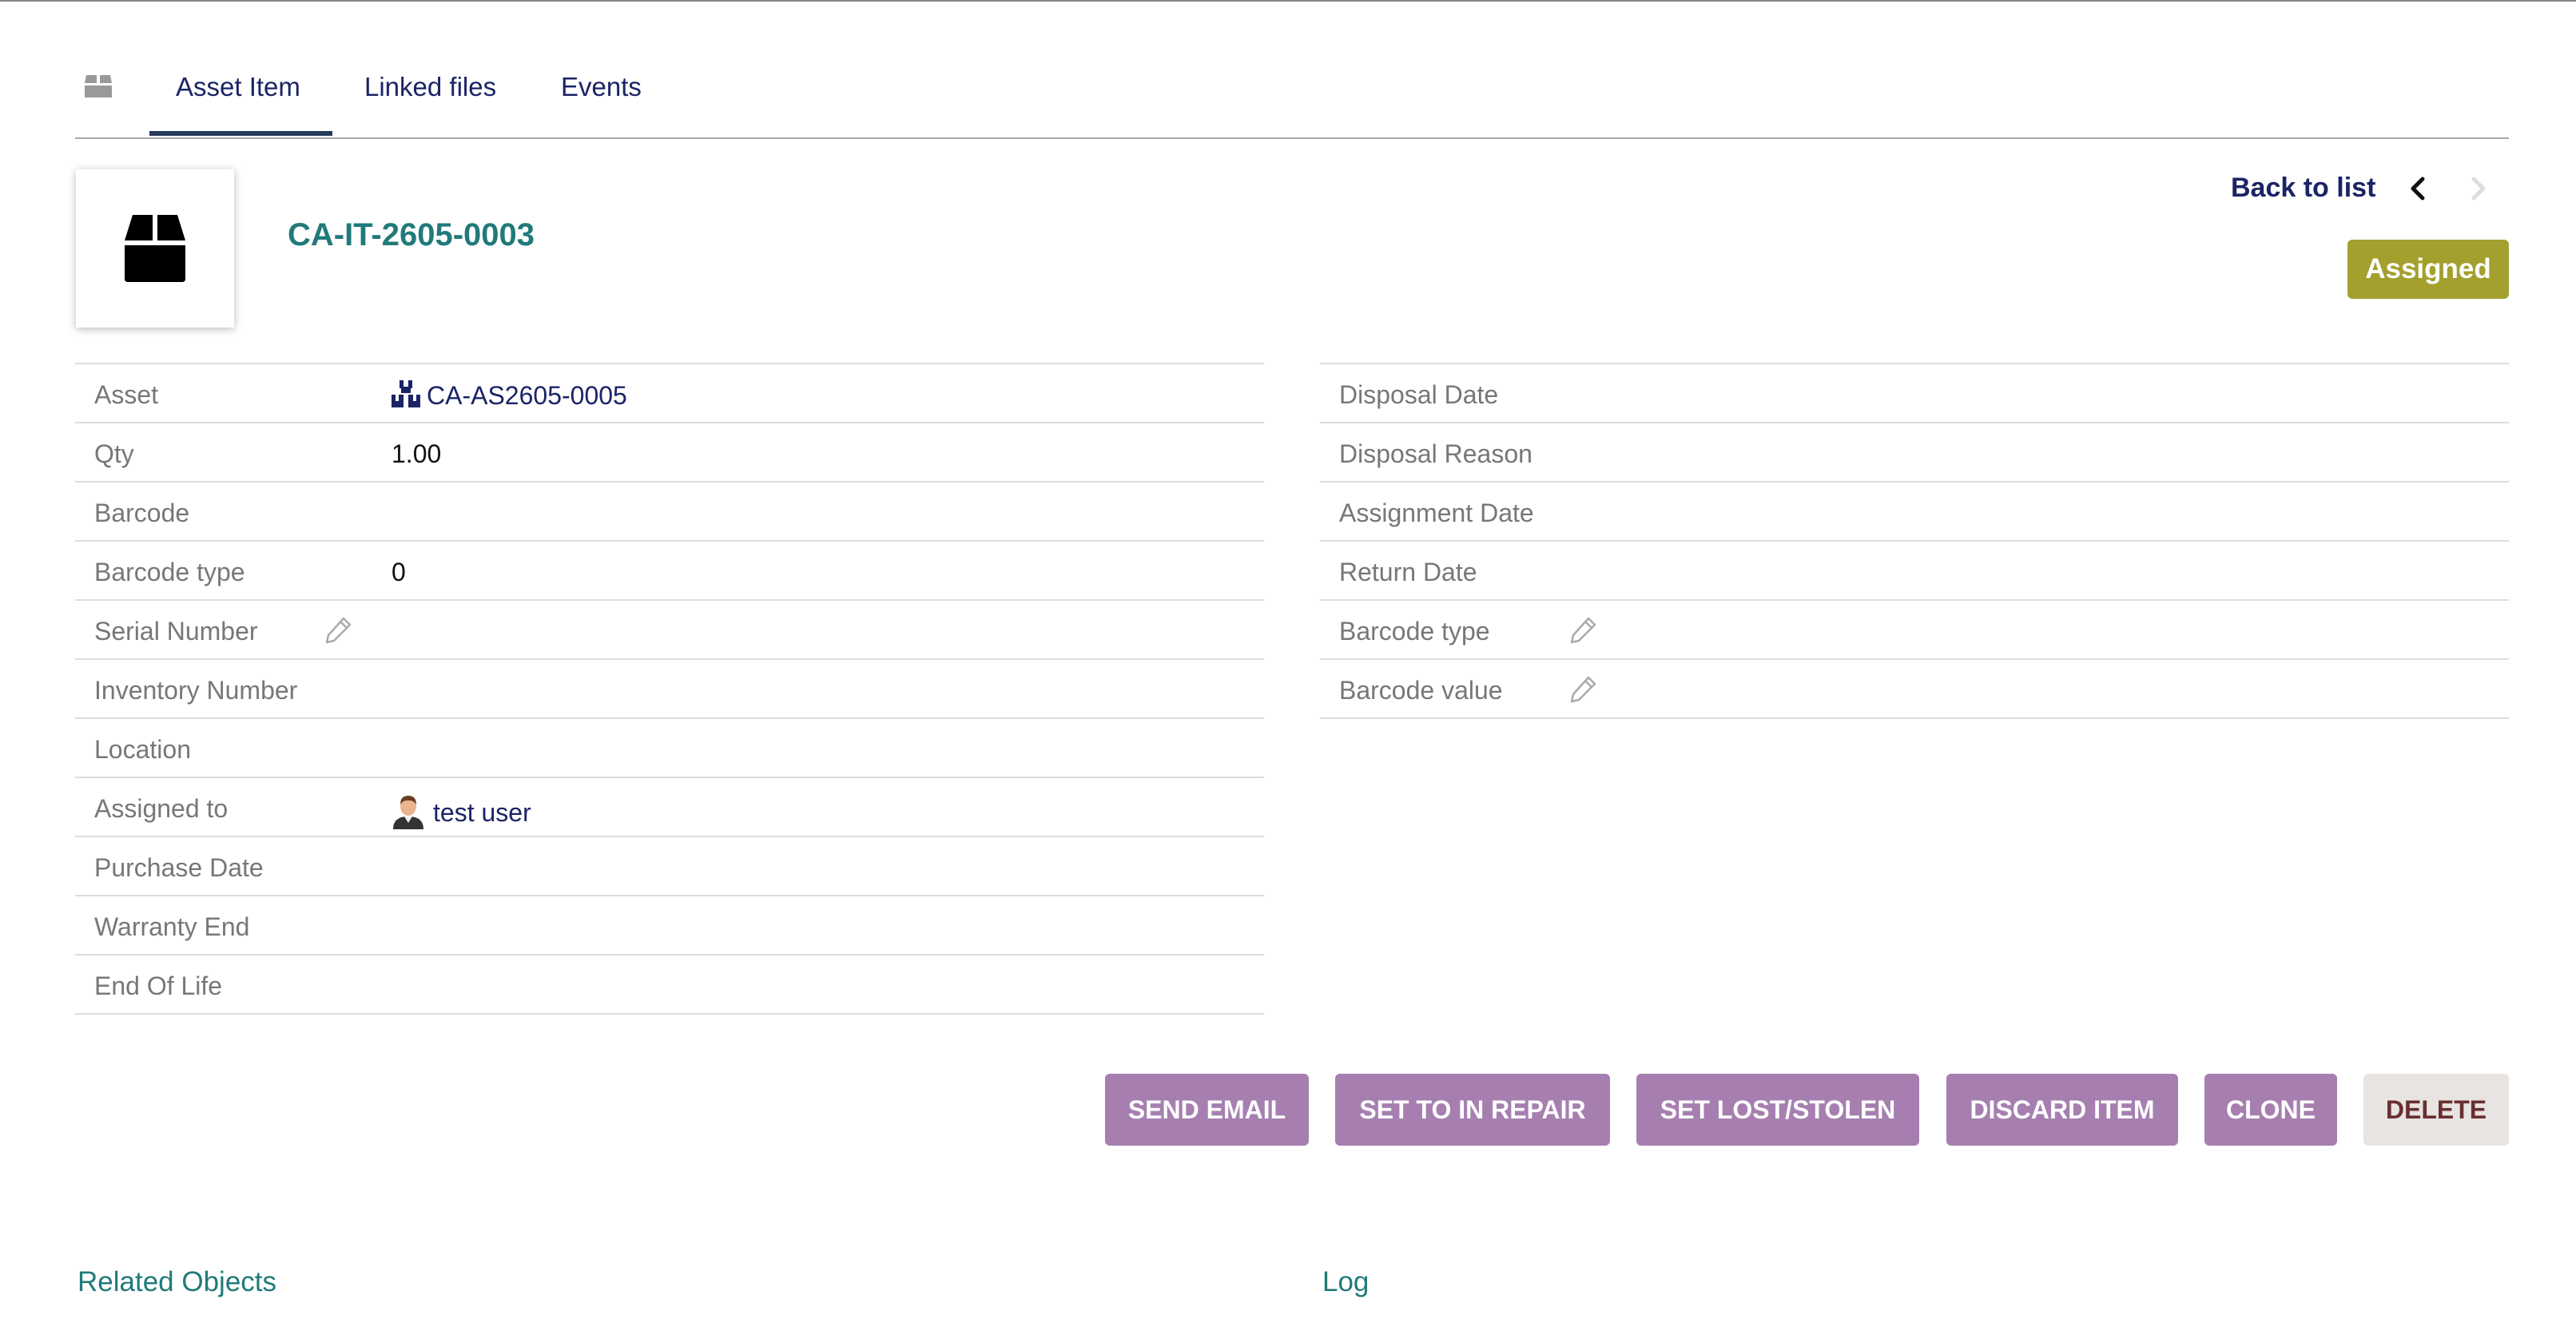 The image size is (2576, 1327). Describe the element at coordinates (2436, 1110) in the screenshot. I see `delete-button: DELETE` at that location.